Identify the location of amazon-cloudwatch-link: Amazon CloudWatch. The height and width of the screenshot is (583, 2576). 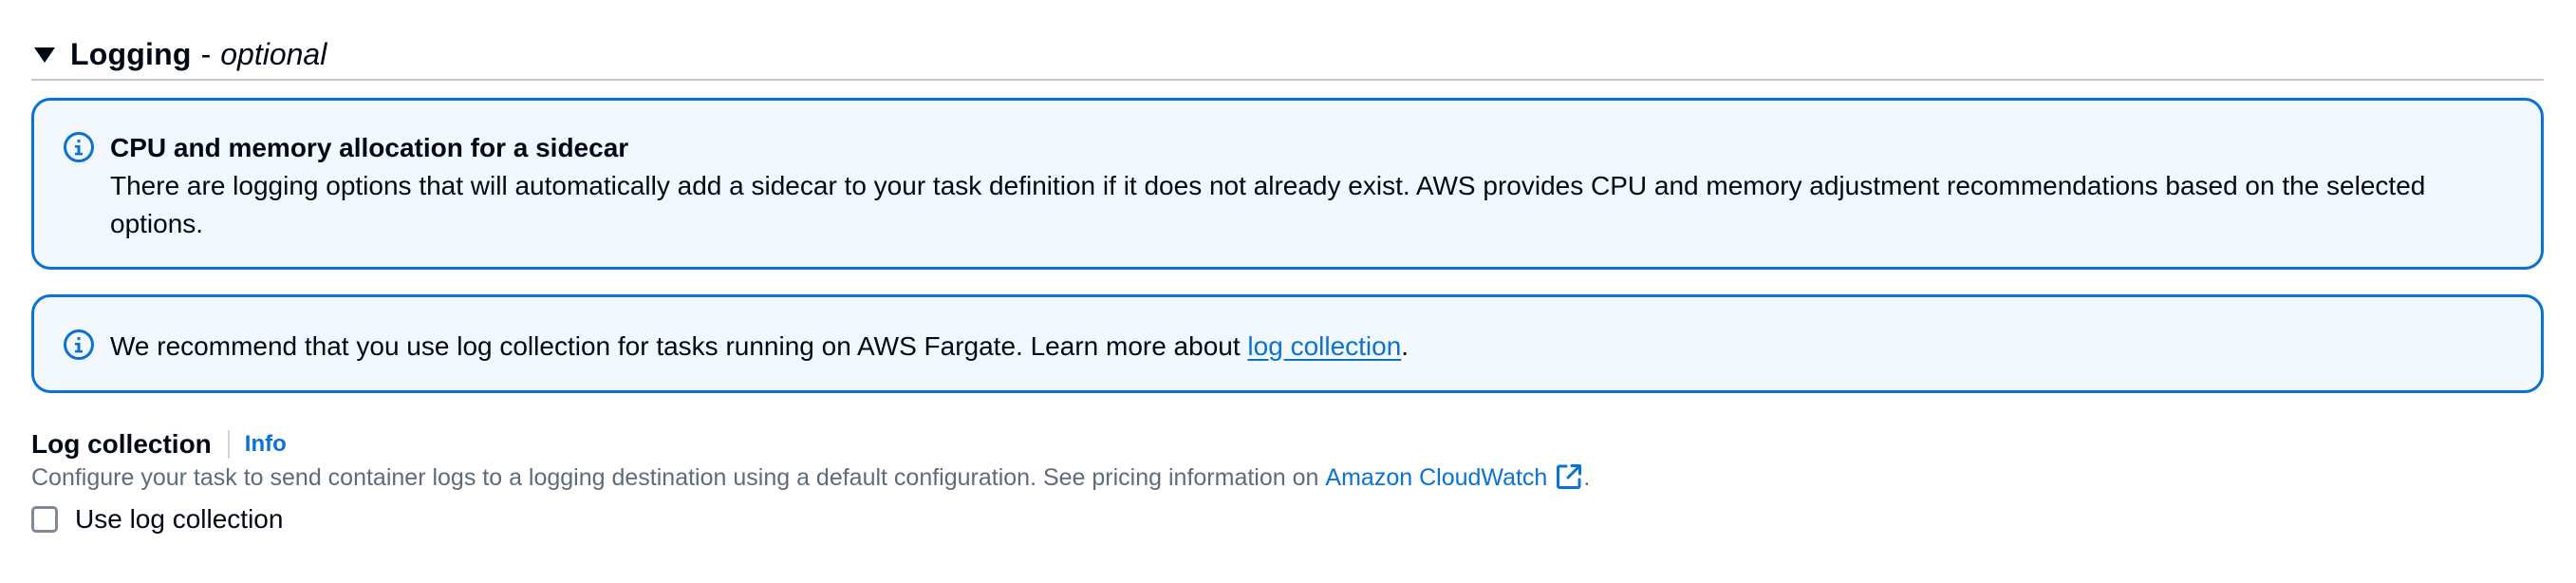
(1436, 478).